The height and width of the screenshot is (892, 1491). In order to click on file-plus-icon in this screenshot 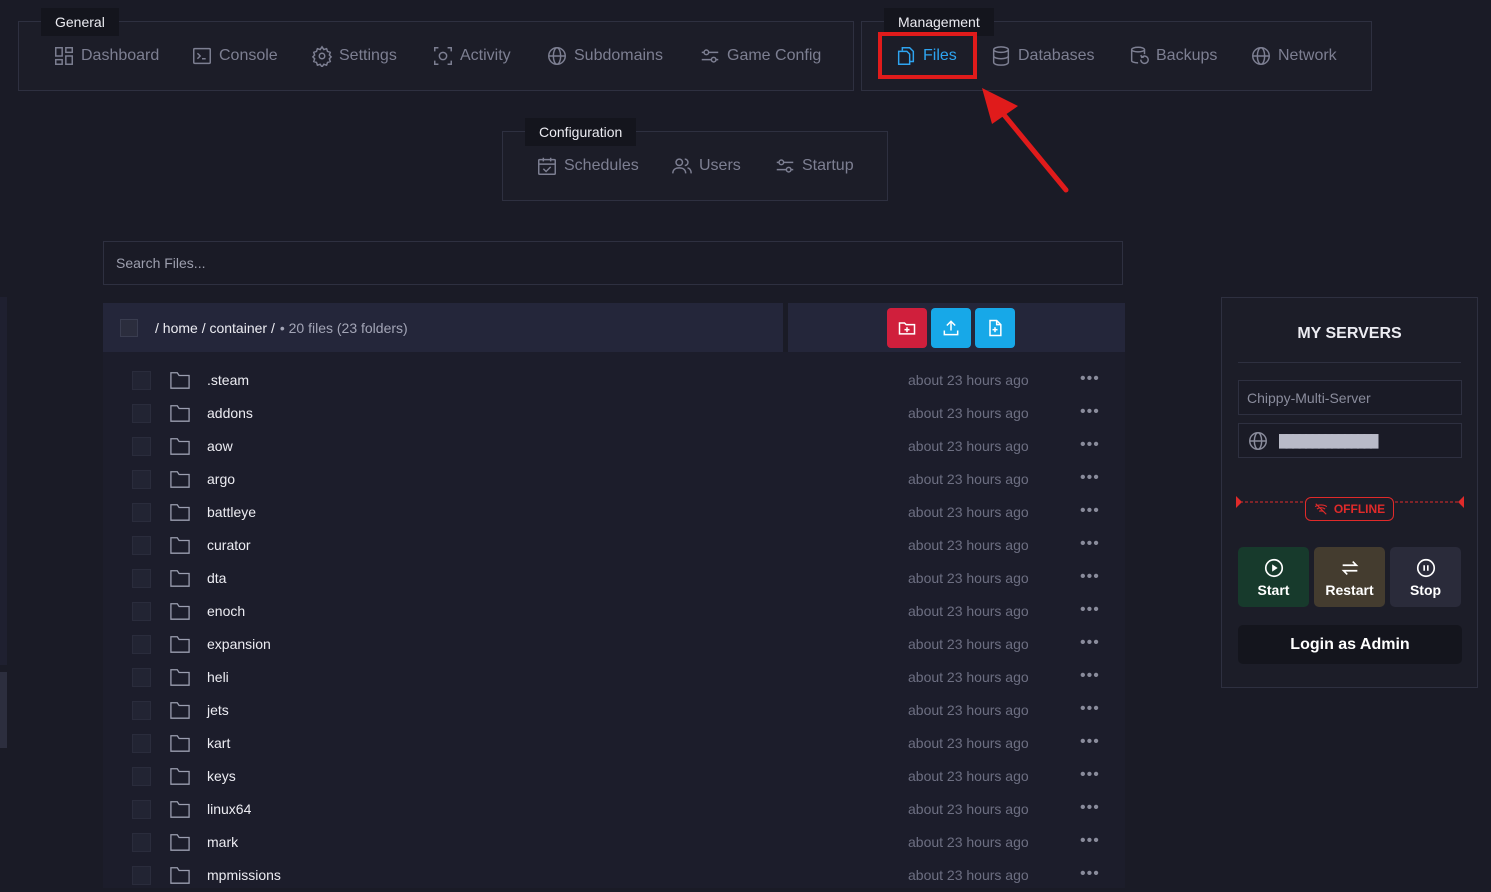, I will do `click(995, 328)`.